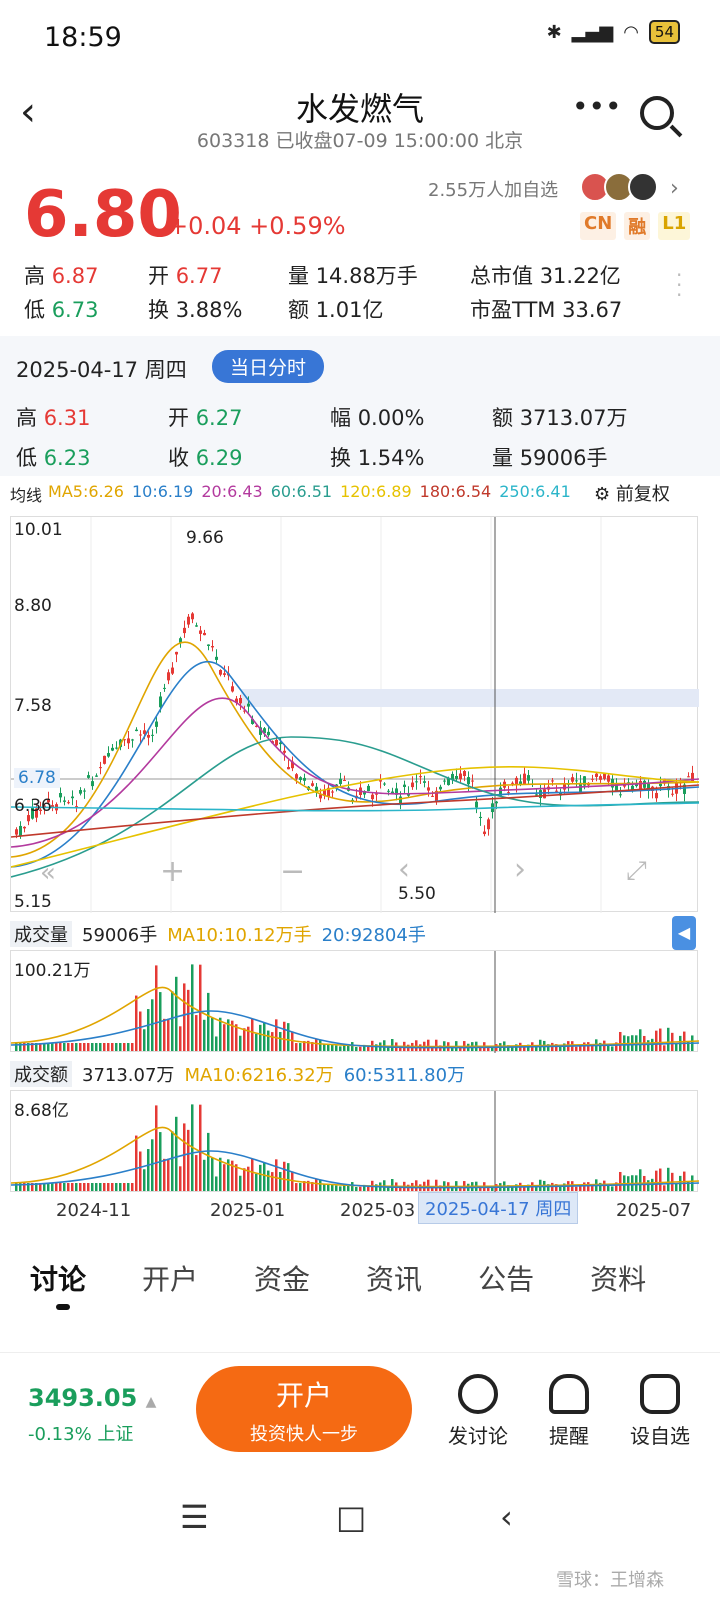 This screenshot has height=1600, width=720. Describe the element at coordinates (674, 188) in the screenshot. I see `chevron-right-icon: ›` at that location.